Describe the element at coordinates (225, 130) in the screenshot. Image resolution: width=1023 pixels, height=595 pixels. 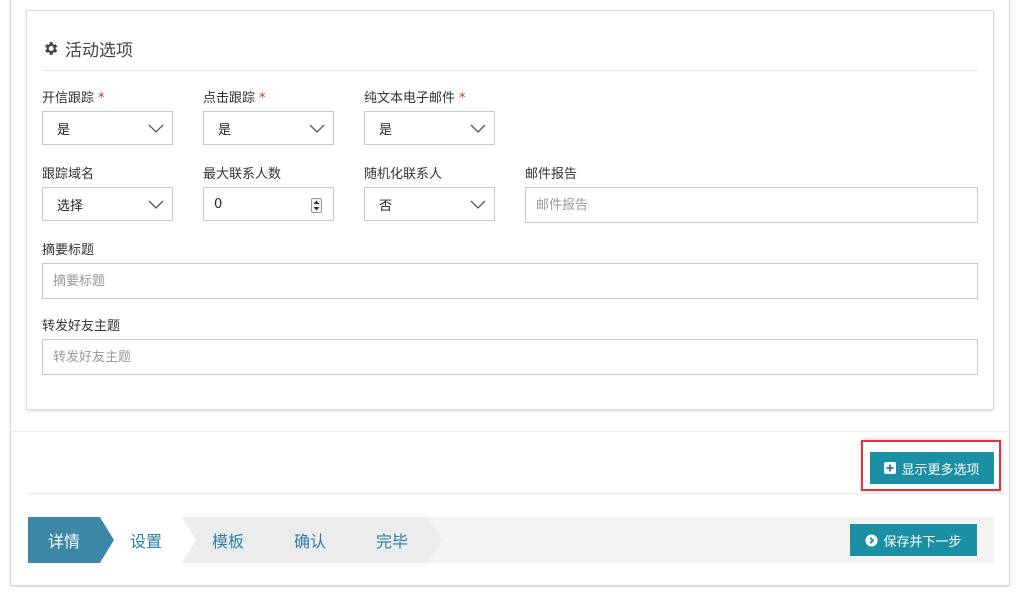
I see `click-tracking-value: 是` at that location.